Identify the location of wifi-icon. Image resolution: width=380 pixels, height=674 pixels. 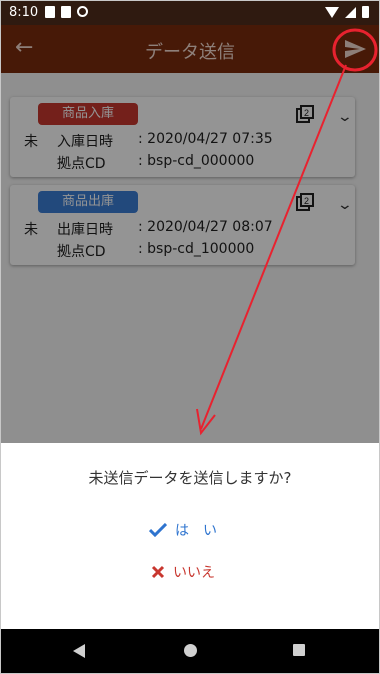
(332, 12).